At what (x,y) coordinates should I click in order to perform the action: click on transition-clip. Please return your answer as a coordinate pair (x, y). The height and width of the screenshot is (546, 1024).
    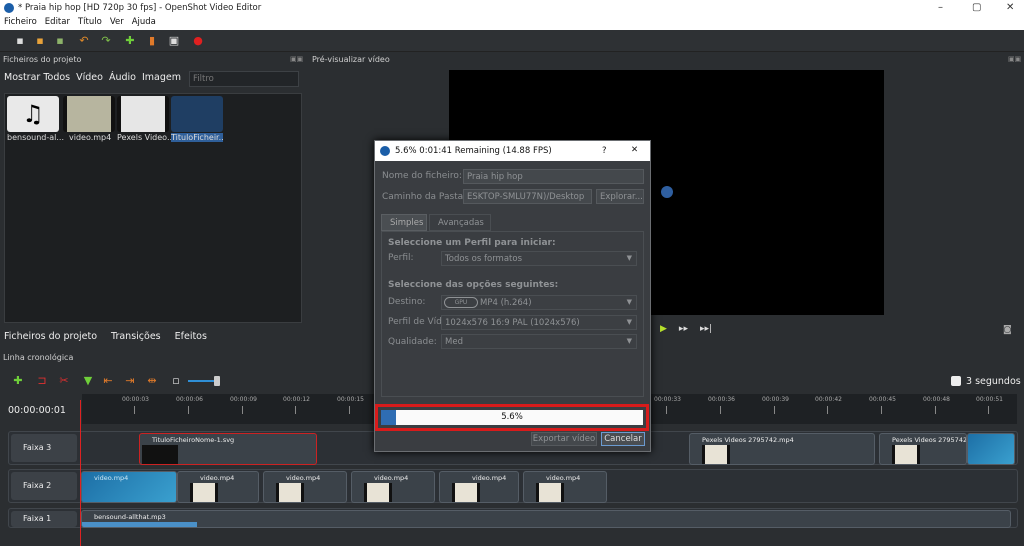
    Looking at the image, I should click on (991, 449).